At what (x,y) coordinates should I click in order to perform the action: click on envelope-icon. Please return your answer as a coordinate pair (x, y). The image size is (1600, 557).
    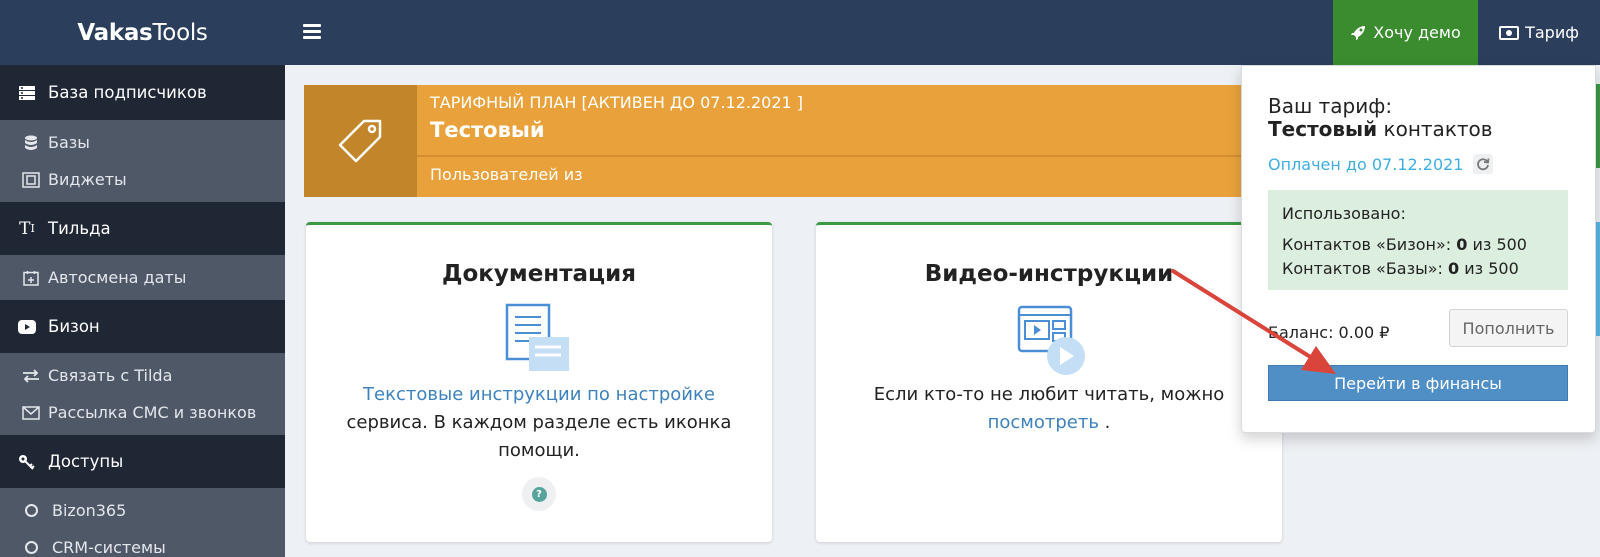
    Looking at the image, I should click on (31, 413).